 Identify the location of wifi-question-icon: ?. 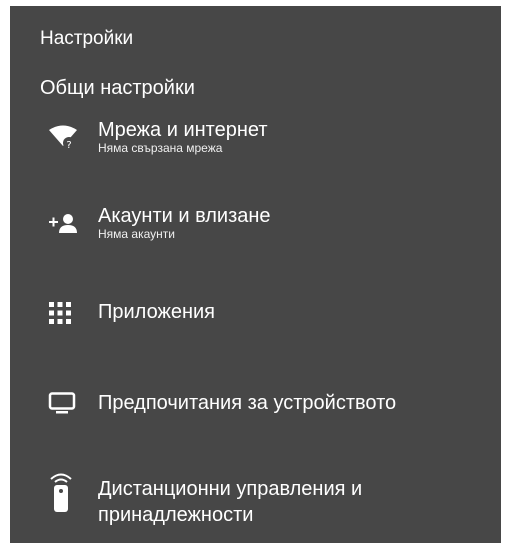
(66, 137).